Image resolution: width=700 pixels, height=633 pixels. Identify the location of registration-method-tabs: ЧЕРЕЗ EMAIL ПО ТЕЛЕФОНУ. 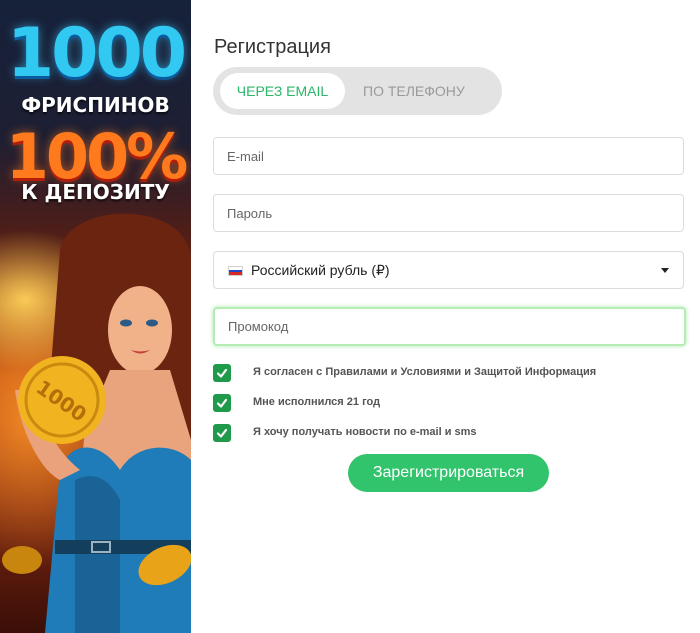
(357, 91).